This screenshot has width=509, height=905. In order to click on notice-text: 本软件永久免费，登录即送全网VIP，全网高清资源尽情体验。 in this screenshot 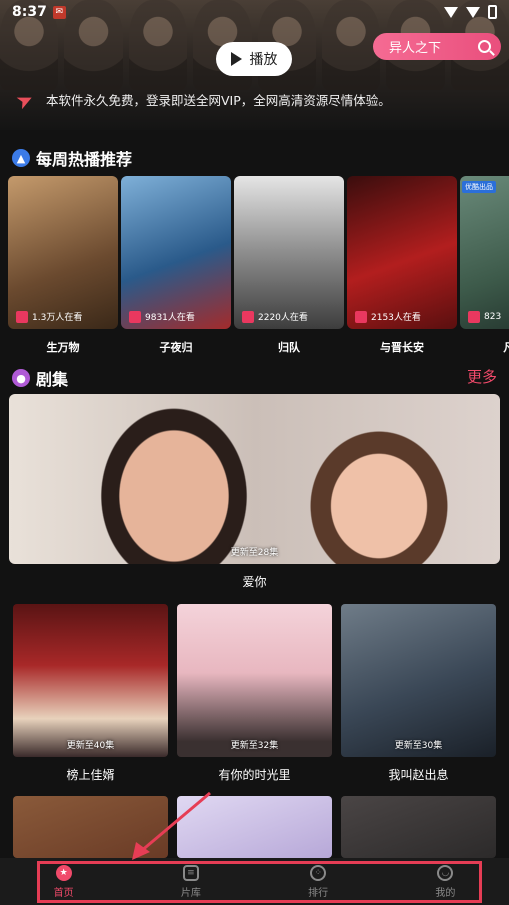, I will do `click(218, 100)`.